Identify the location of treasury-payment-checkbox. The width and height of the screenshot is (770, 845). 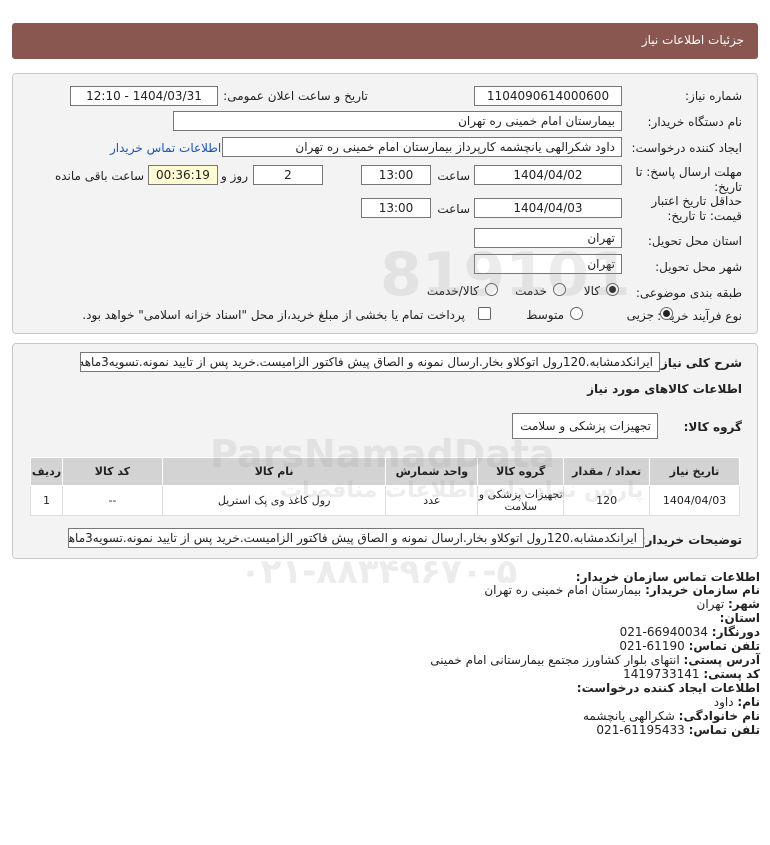
(484, 313).